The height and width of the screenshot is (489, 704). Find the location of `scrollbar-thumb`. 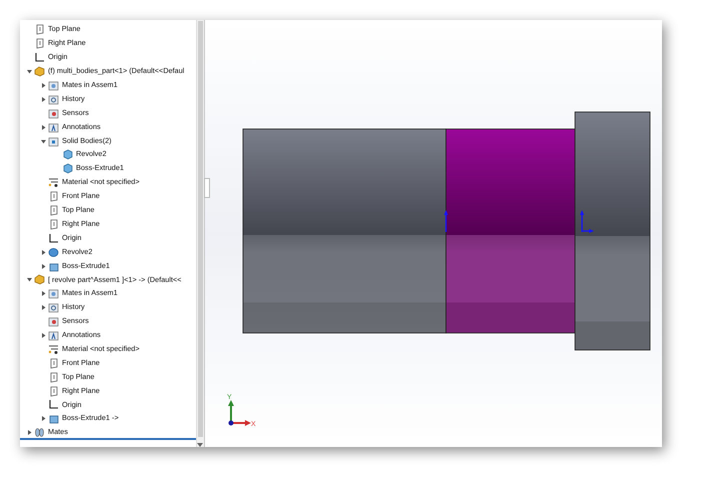

scrollbar-thumb is located at coordinates (200, 229).